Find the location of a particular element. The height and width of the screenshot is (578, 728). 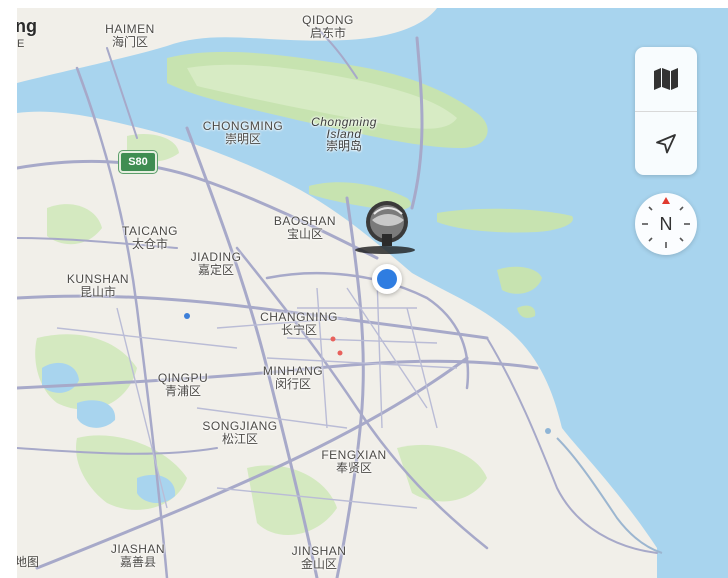

map-controls is located at coordinates (666, 111).